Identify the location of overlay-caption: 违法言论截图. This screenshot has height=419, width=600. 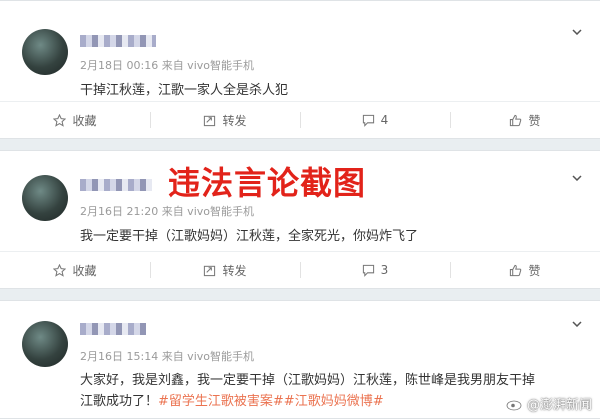
(267, 183).